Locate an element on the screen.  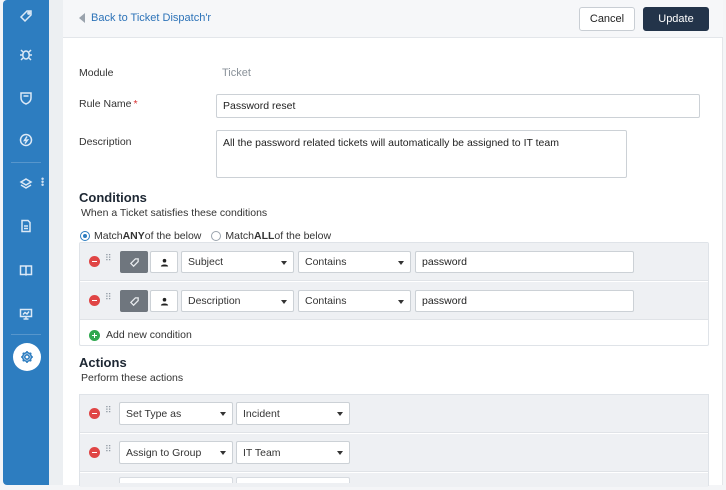
action-row: ⠿ Set Type as Incident is located at coordinates (394, 414).